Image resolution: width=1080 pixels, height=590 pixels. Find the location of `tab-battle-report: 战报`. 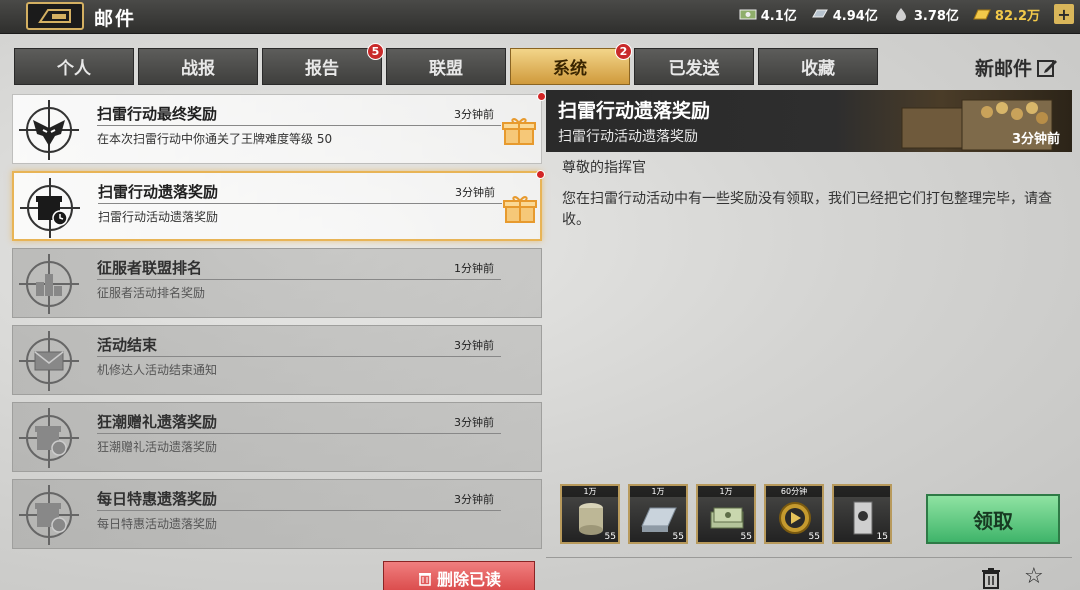

tab-battle-report: 战报 is located at coordinates (198, 66).